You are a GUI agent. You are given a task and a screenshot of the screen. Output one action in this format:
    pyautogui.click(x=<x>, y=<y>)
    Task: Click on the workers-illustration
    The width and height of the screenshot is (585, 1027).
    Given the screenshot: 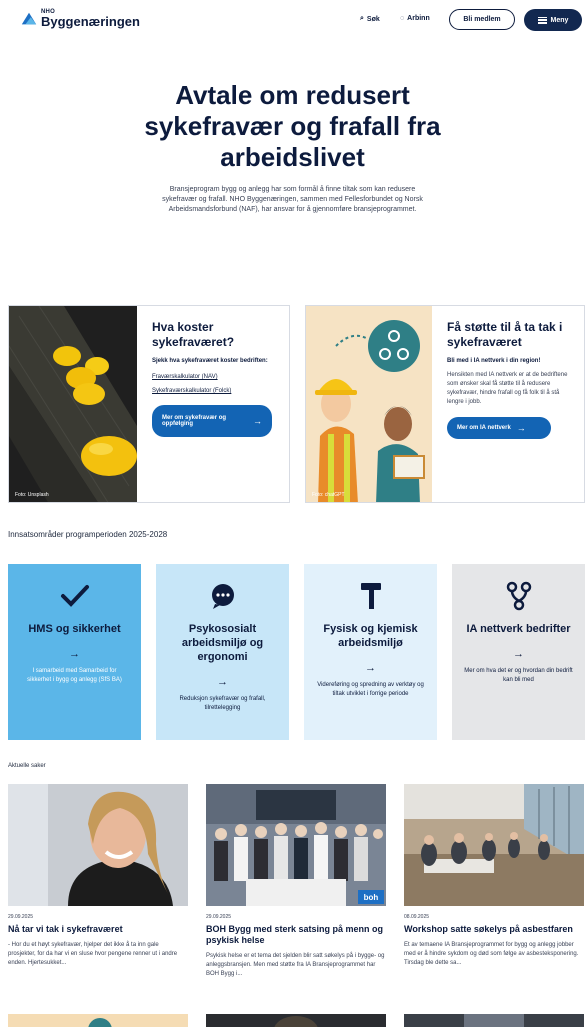 What is the action you would take?
    pyautogui.click(x=369, y=404)
    